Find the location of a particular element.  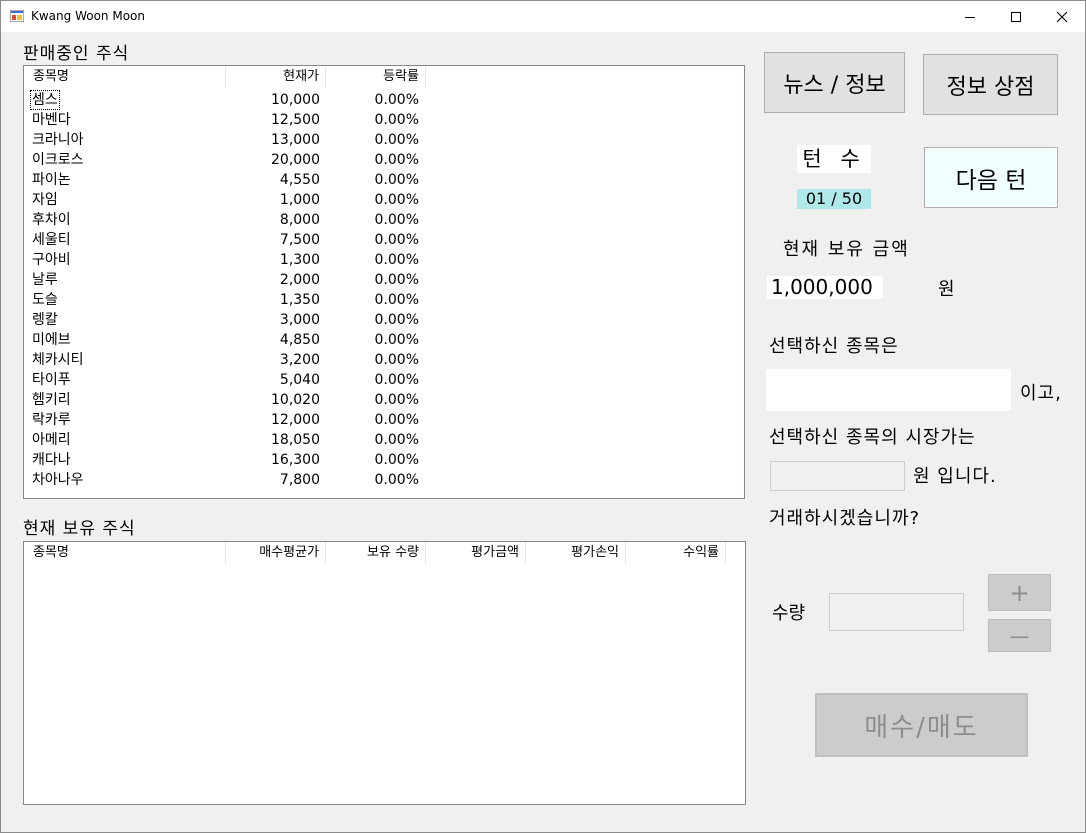

column-header-avg-price: 매수평균가 is located at coordinates (276, 553).